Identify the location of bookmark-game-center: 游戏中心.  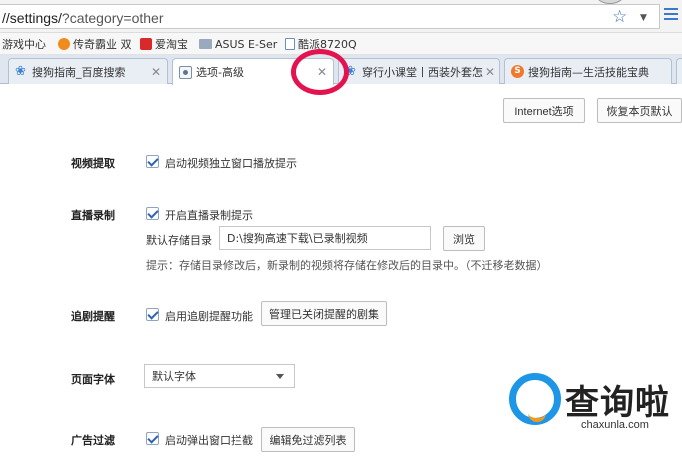
(24, 44).